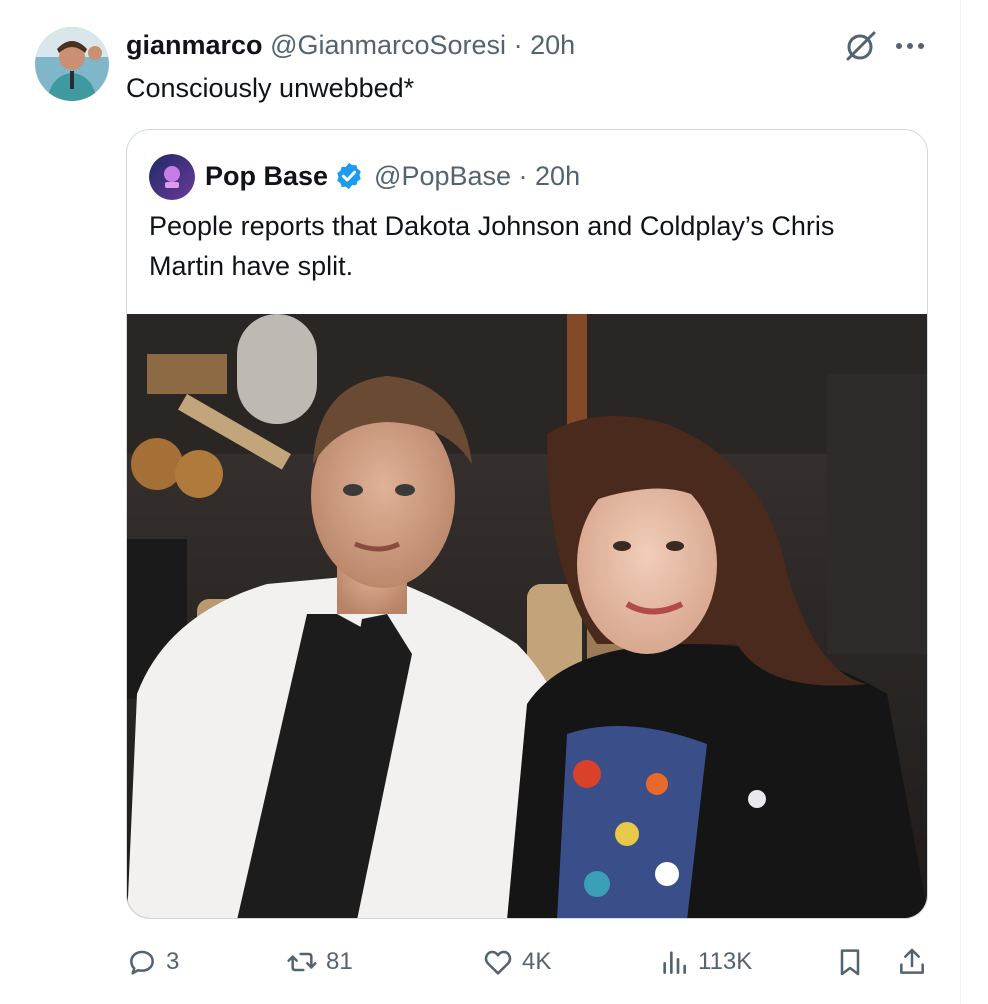  I want to click on reply-icon, so click(142, 962).